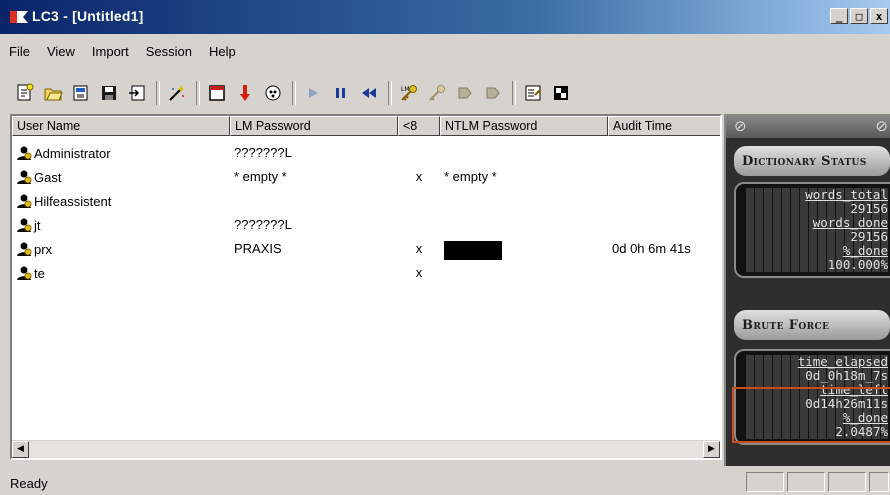 The height and width of the screenshot is (495, 890). I want to click on user-name: jt, so click(37, 225).